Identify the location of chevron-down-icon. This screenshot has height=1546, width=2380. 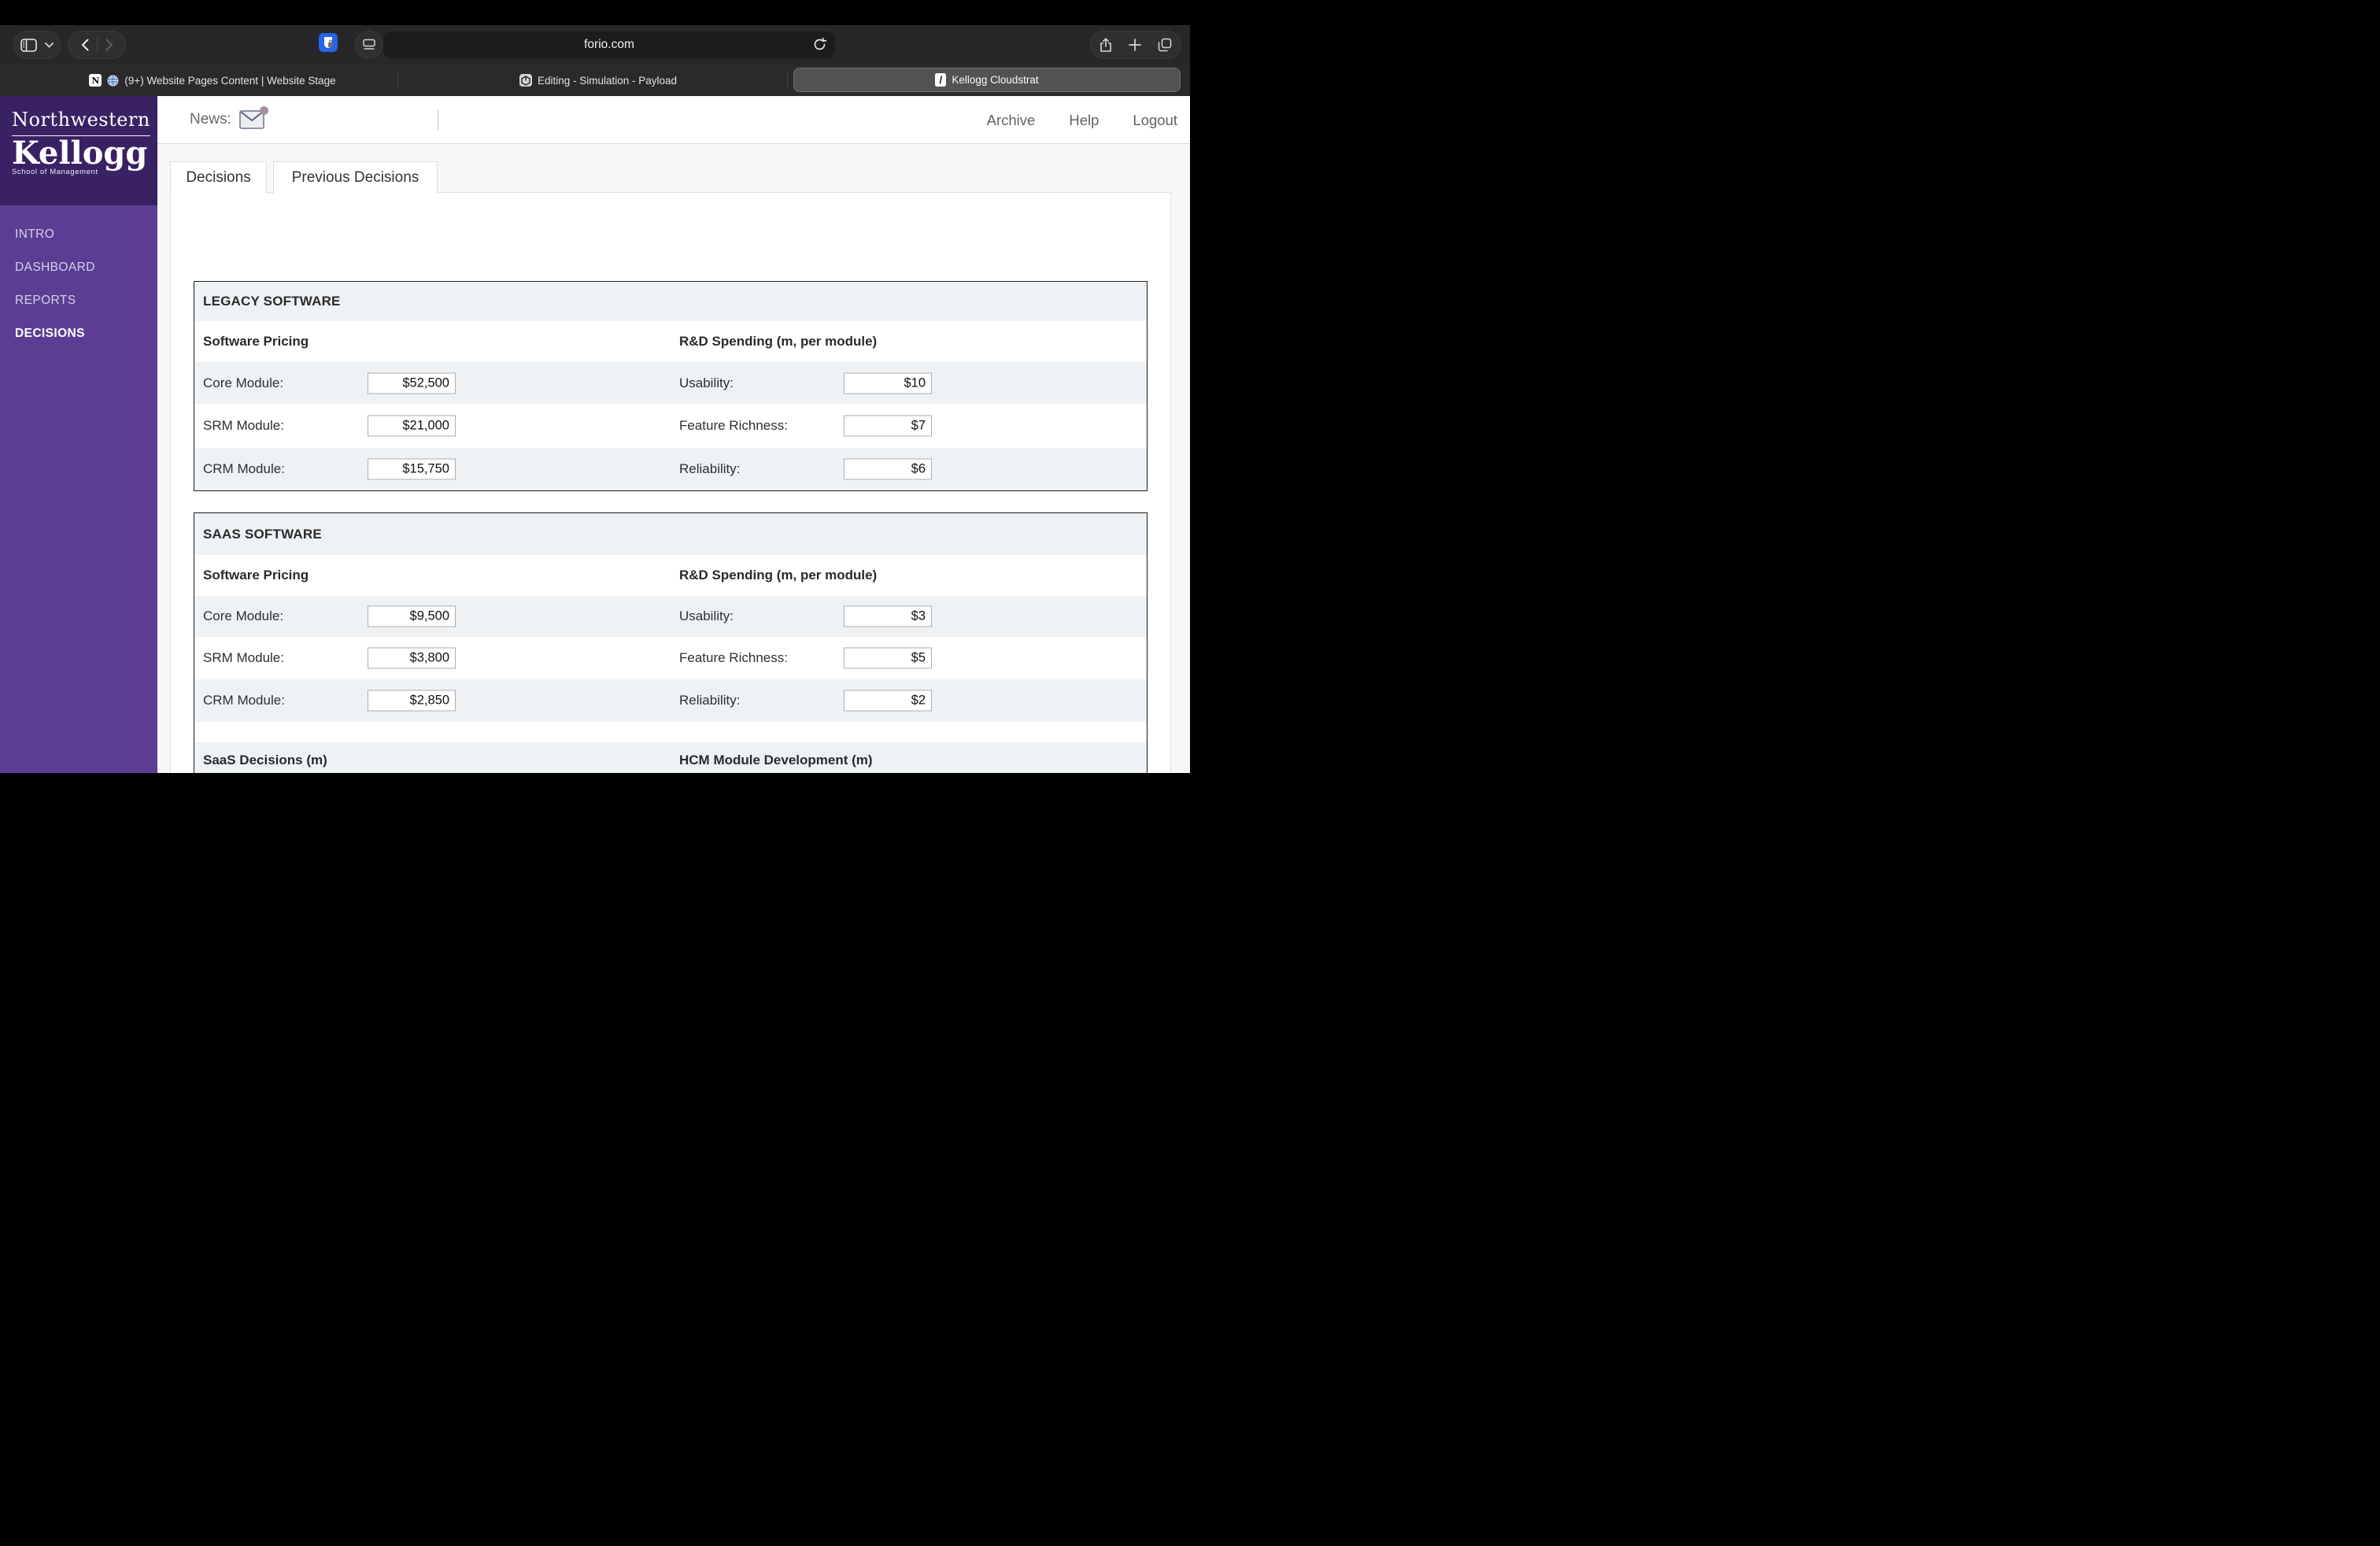
(49, 45).